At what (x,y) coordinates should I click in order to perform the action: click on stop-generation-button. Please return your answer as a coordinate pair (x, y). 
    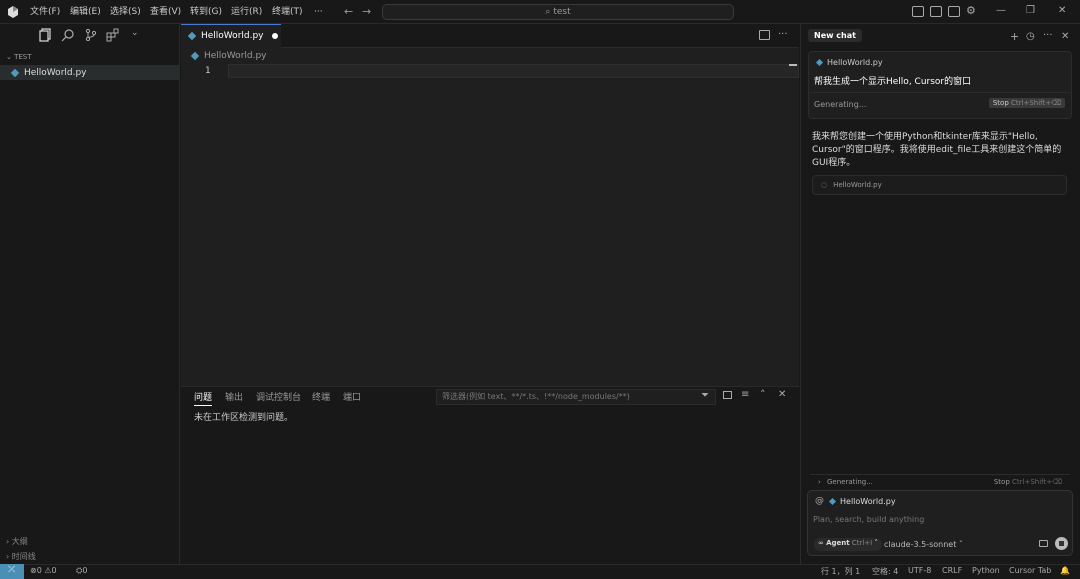
    Looking at the image, I should click on (1061, 543).